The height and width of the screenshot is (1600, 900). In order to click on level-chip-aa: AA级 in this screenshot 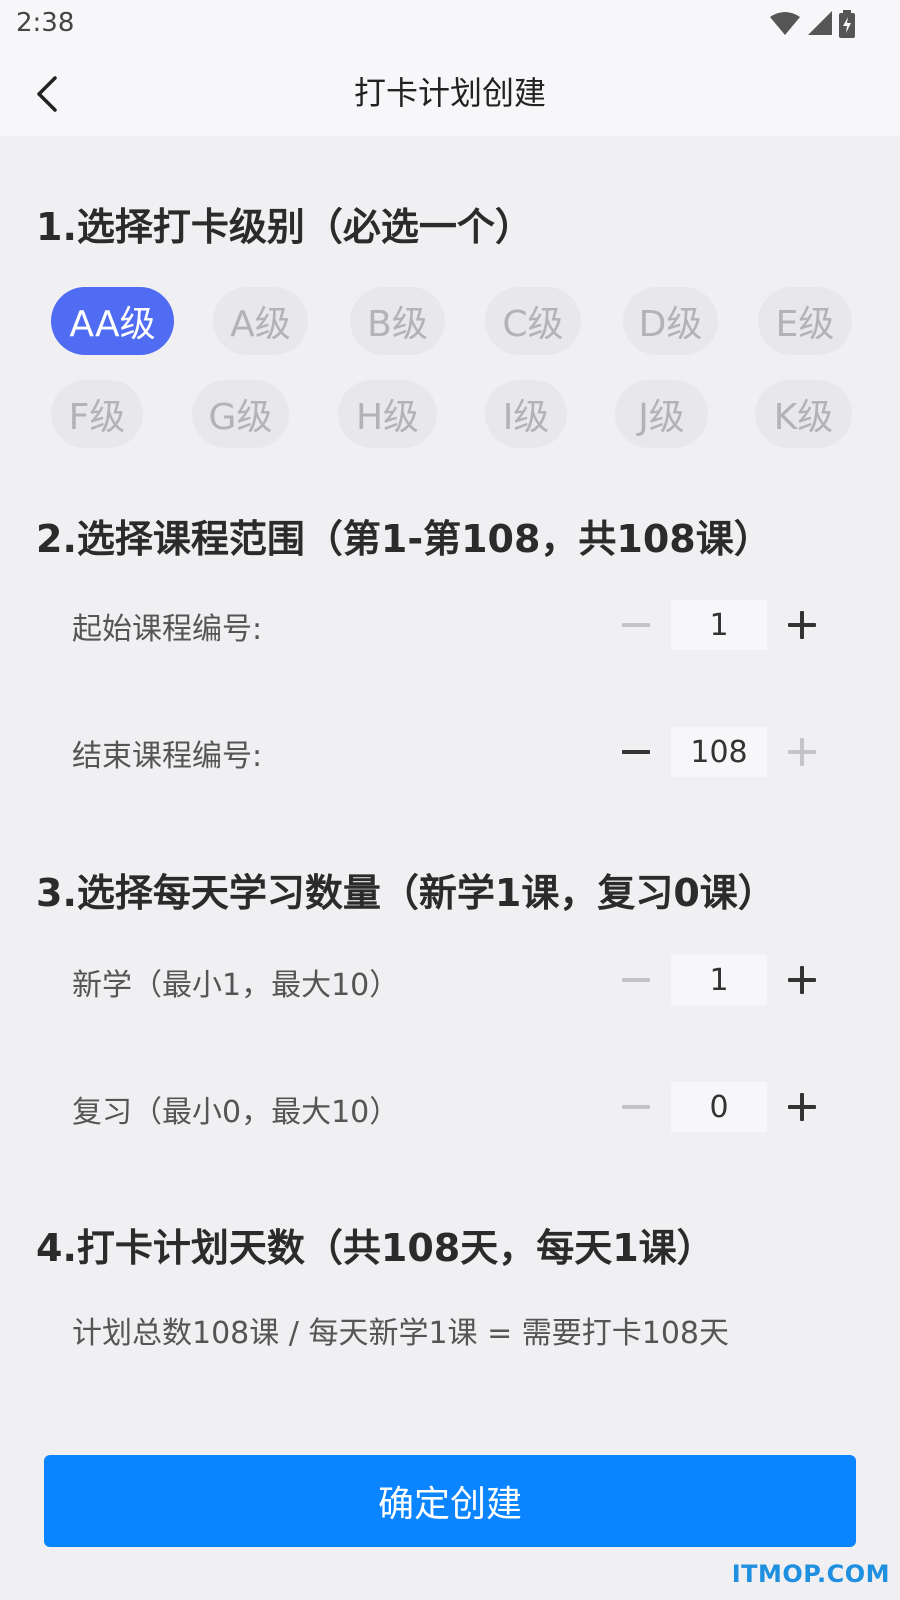, I will do `click(112, 321)`.